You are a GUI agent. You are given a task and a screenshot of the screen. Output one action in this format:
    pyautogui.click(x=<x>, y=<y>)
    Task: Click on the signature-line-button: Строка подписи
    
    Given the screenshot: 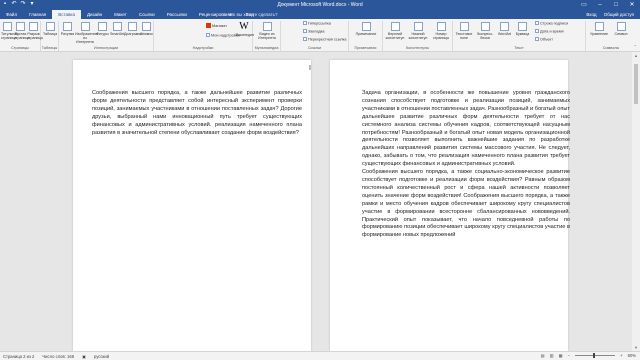 What is the action you would take?
    pyautogui.click(x=551, y=23)
    